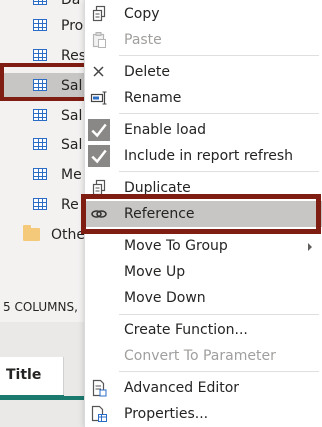  I want to click on menu-item-rename: Rename, so click(203, 98).